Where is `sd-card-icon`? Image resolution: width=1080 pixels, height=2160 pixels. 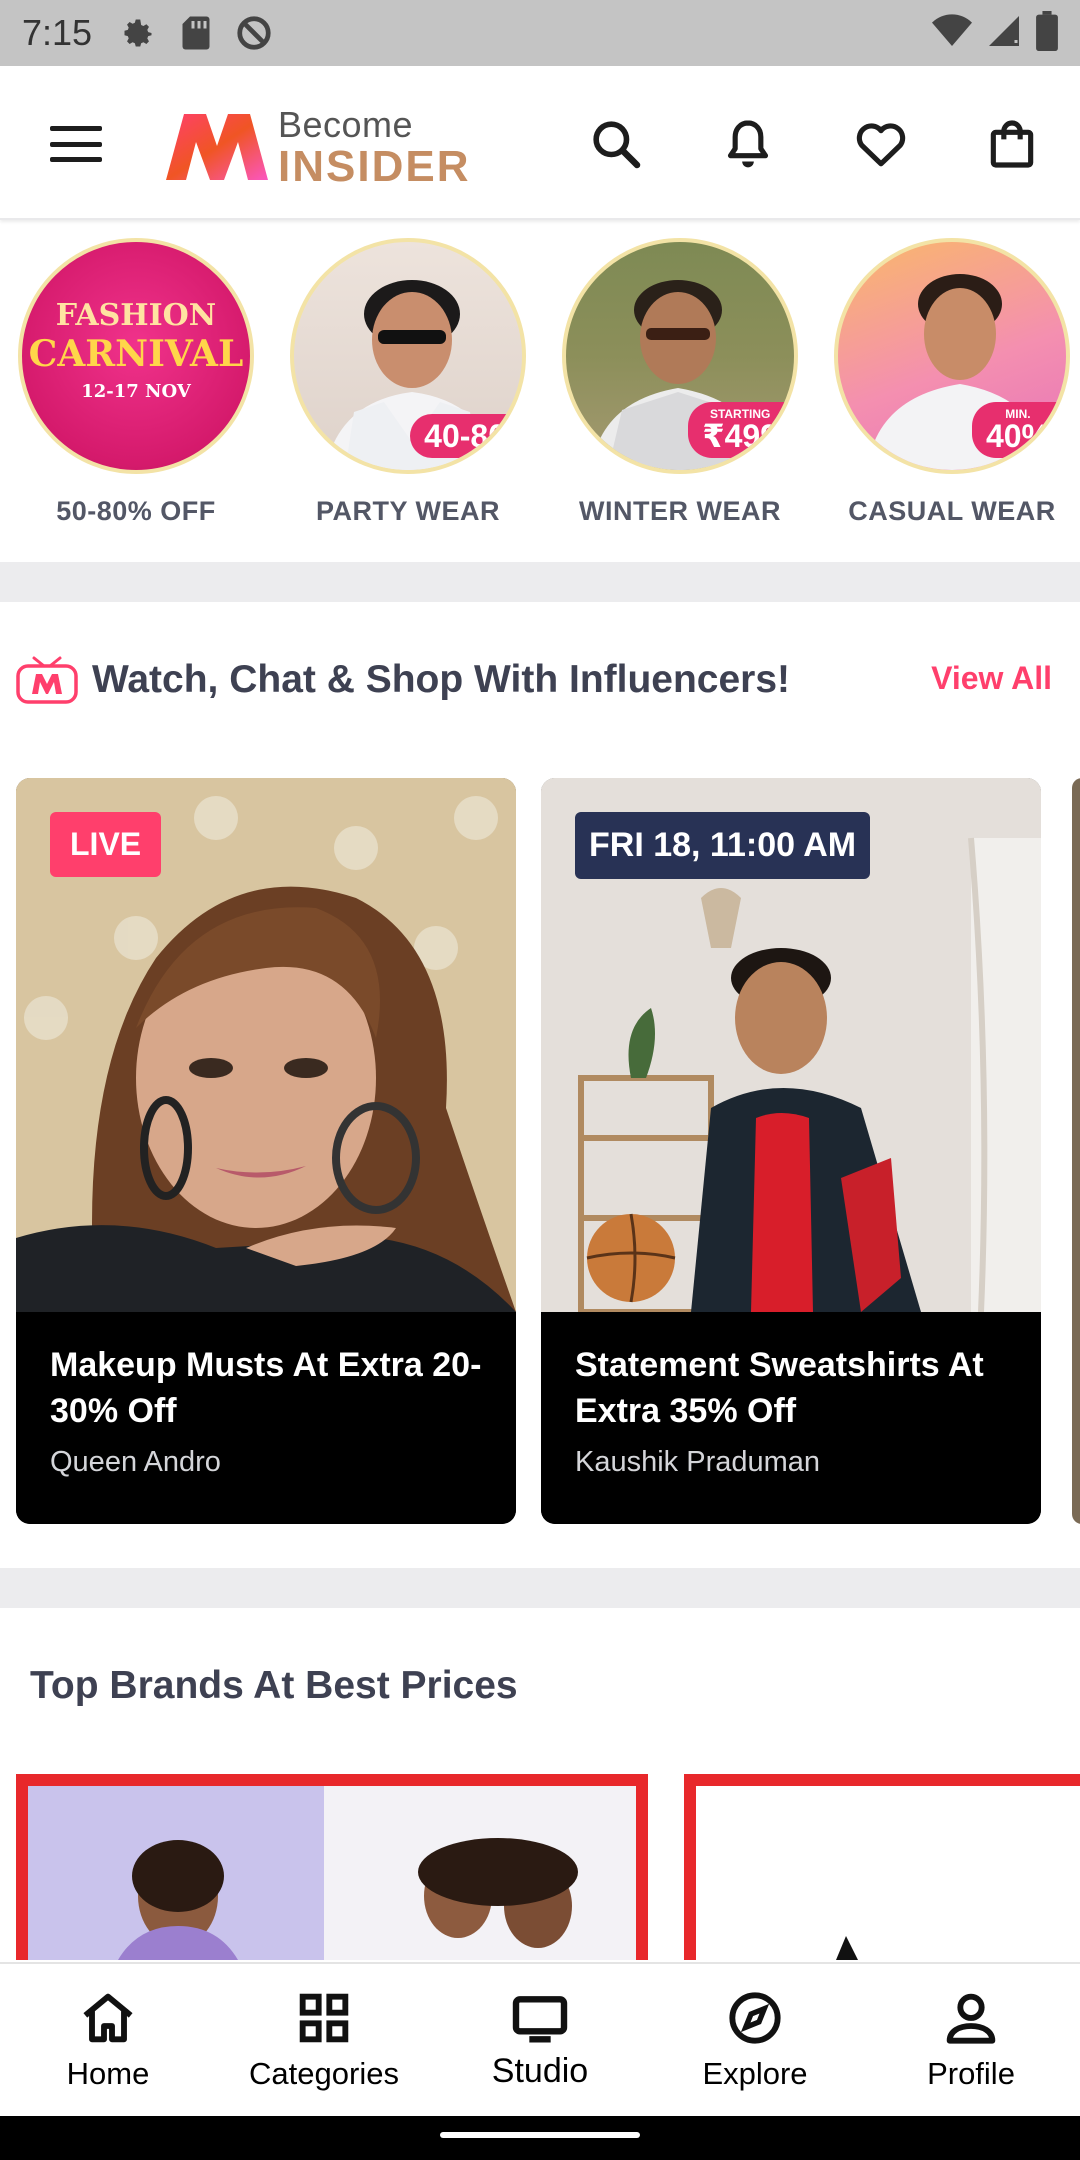 sd-card-icon is located at coordinates (196, 33).